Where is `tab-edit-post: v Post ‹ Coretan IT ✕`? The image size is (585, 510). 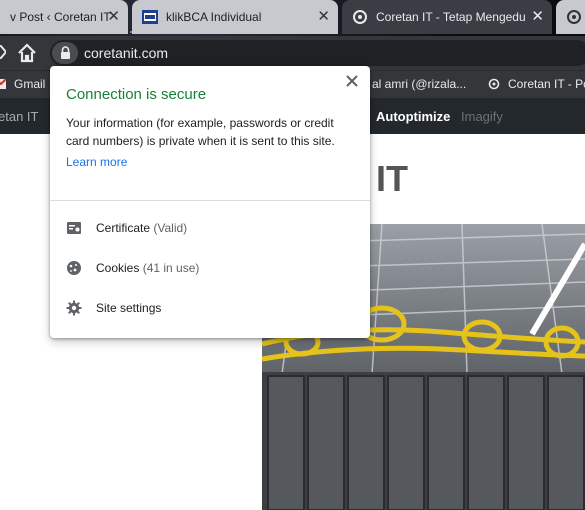
tab-edit-post: v Post ‹ Coretan IT ✕ is located at coordinates (64, 17).